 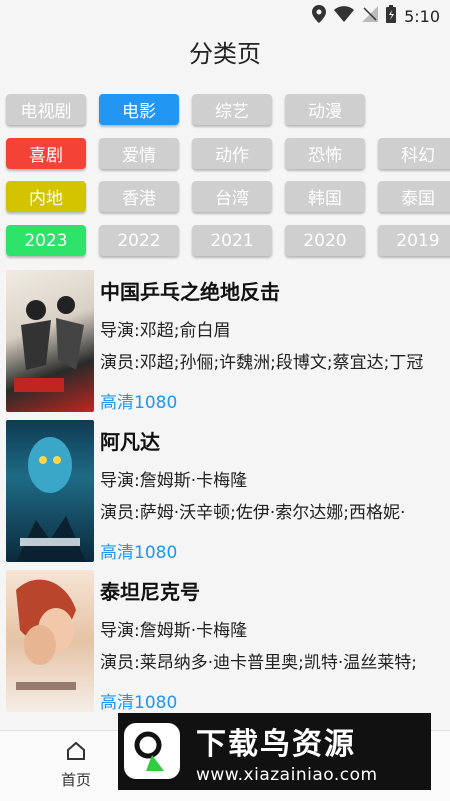 I want to click on chip-region-mainland: 内地, so click(x=46, y=196).